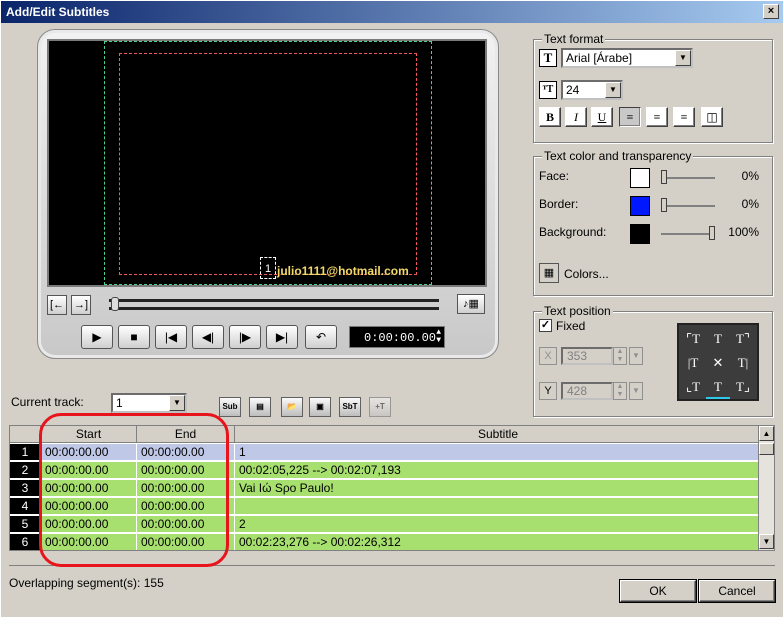 Image resolution: width=784 pixels, height=618 pixels. What do you see at coordinates (321, 337) in the screenshot?
I see `repeat-button: ↶` at bounding box center [321, 337].